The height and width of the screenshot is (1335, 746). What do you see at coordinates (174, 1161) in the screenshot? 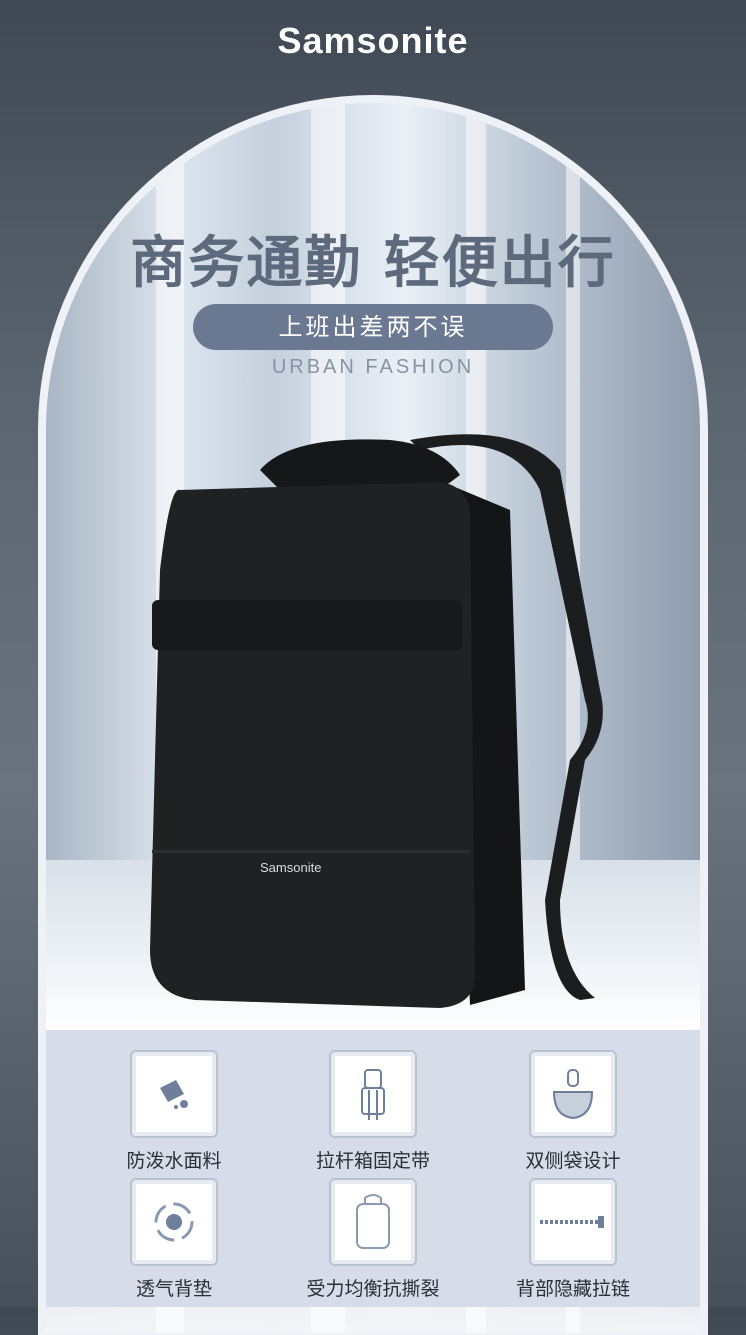
I see `feature-label: 防泼水面料` at bounding box center [174, 1161].